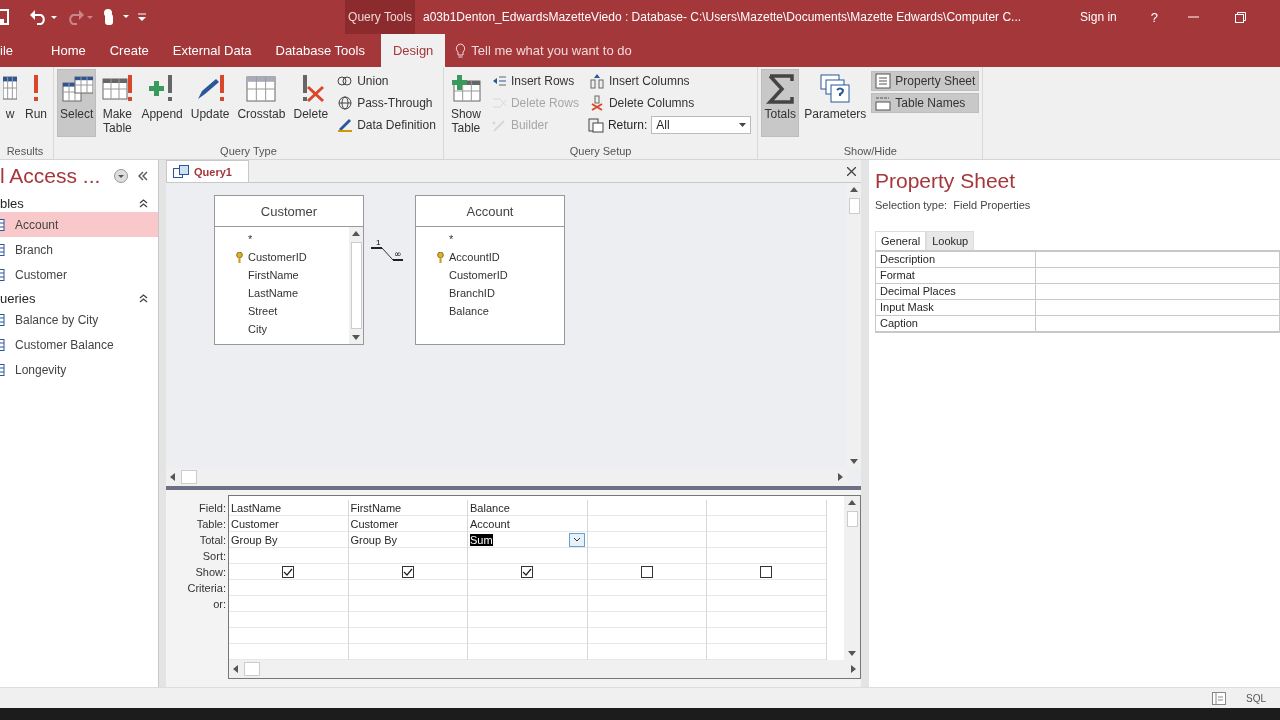 This screenshot has height=720, width=1280. What do you see at coordinates (398, 254) in the screenshot?
I see `many-label: ∞` at bounding box center [398, 254].